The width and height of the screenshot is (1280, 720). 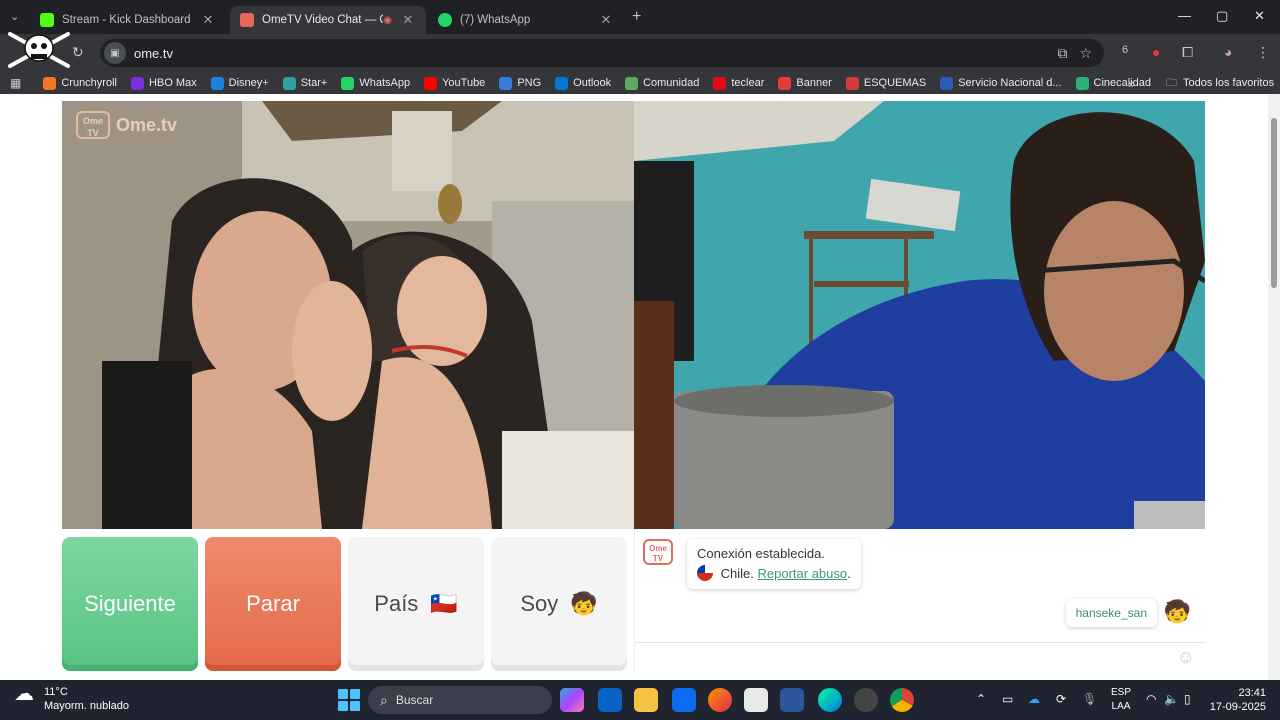 I want to click on chrome-icon, so click(x=902, y=700).